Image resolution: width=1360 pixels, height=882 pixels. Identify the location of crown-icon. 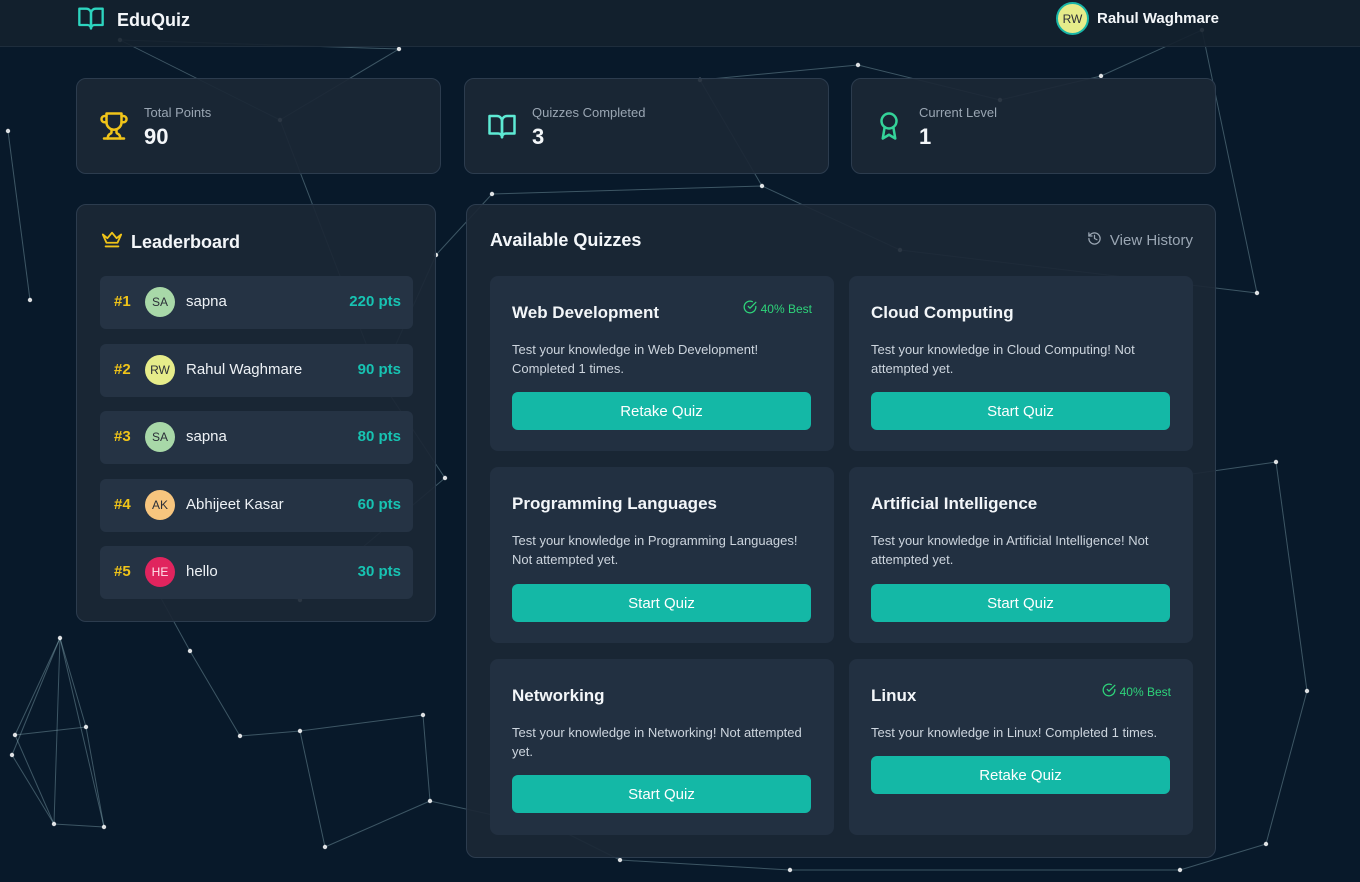
(112, 242).